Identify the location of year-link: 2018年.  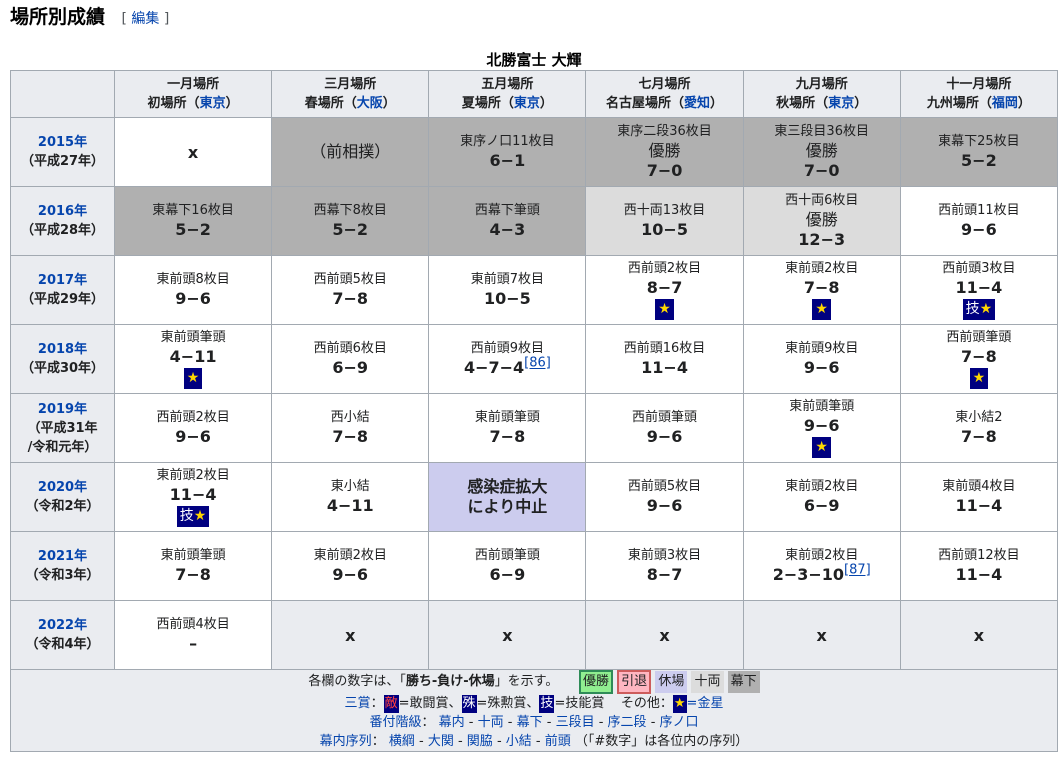
(62, 349).